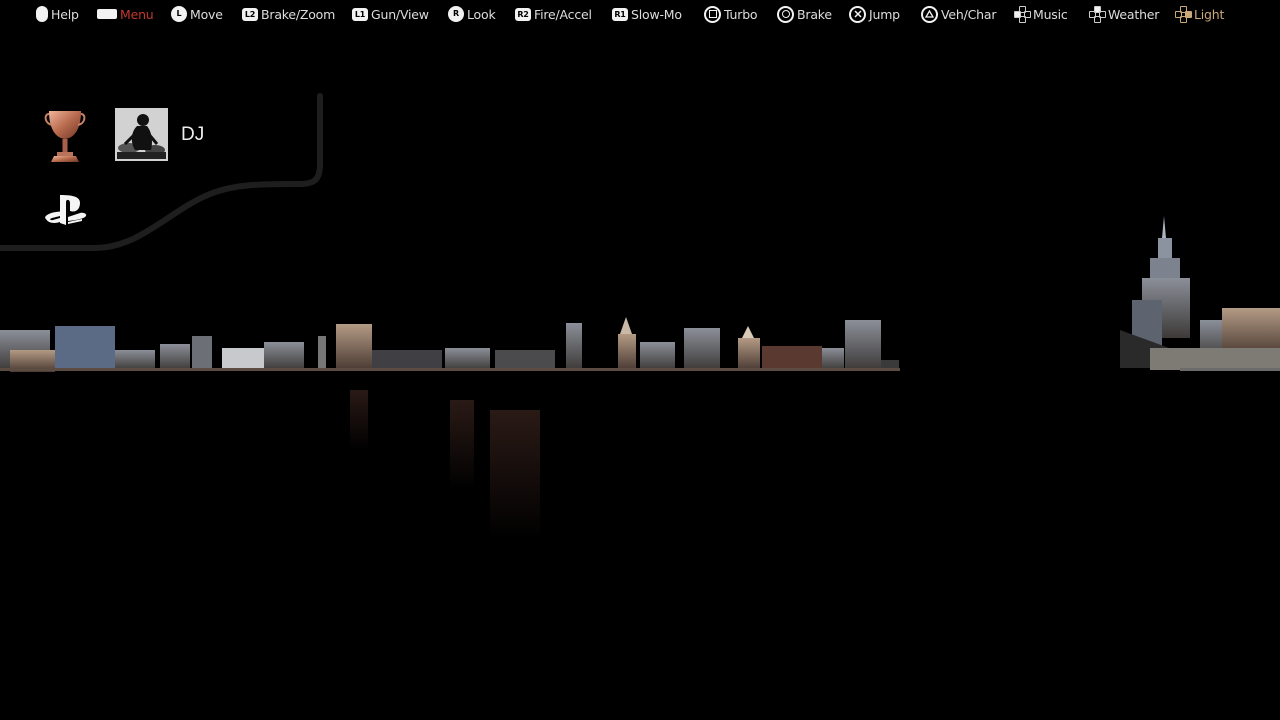 This screenshot has width=1280, height=720. I want to click on control-hint-jump: Jump, so click(874, 14).